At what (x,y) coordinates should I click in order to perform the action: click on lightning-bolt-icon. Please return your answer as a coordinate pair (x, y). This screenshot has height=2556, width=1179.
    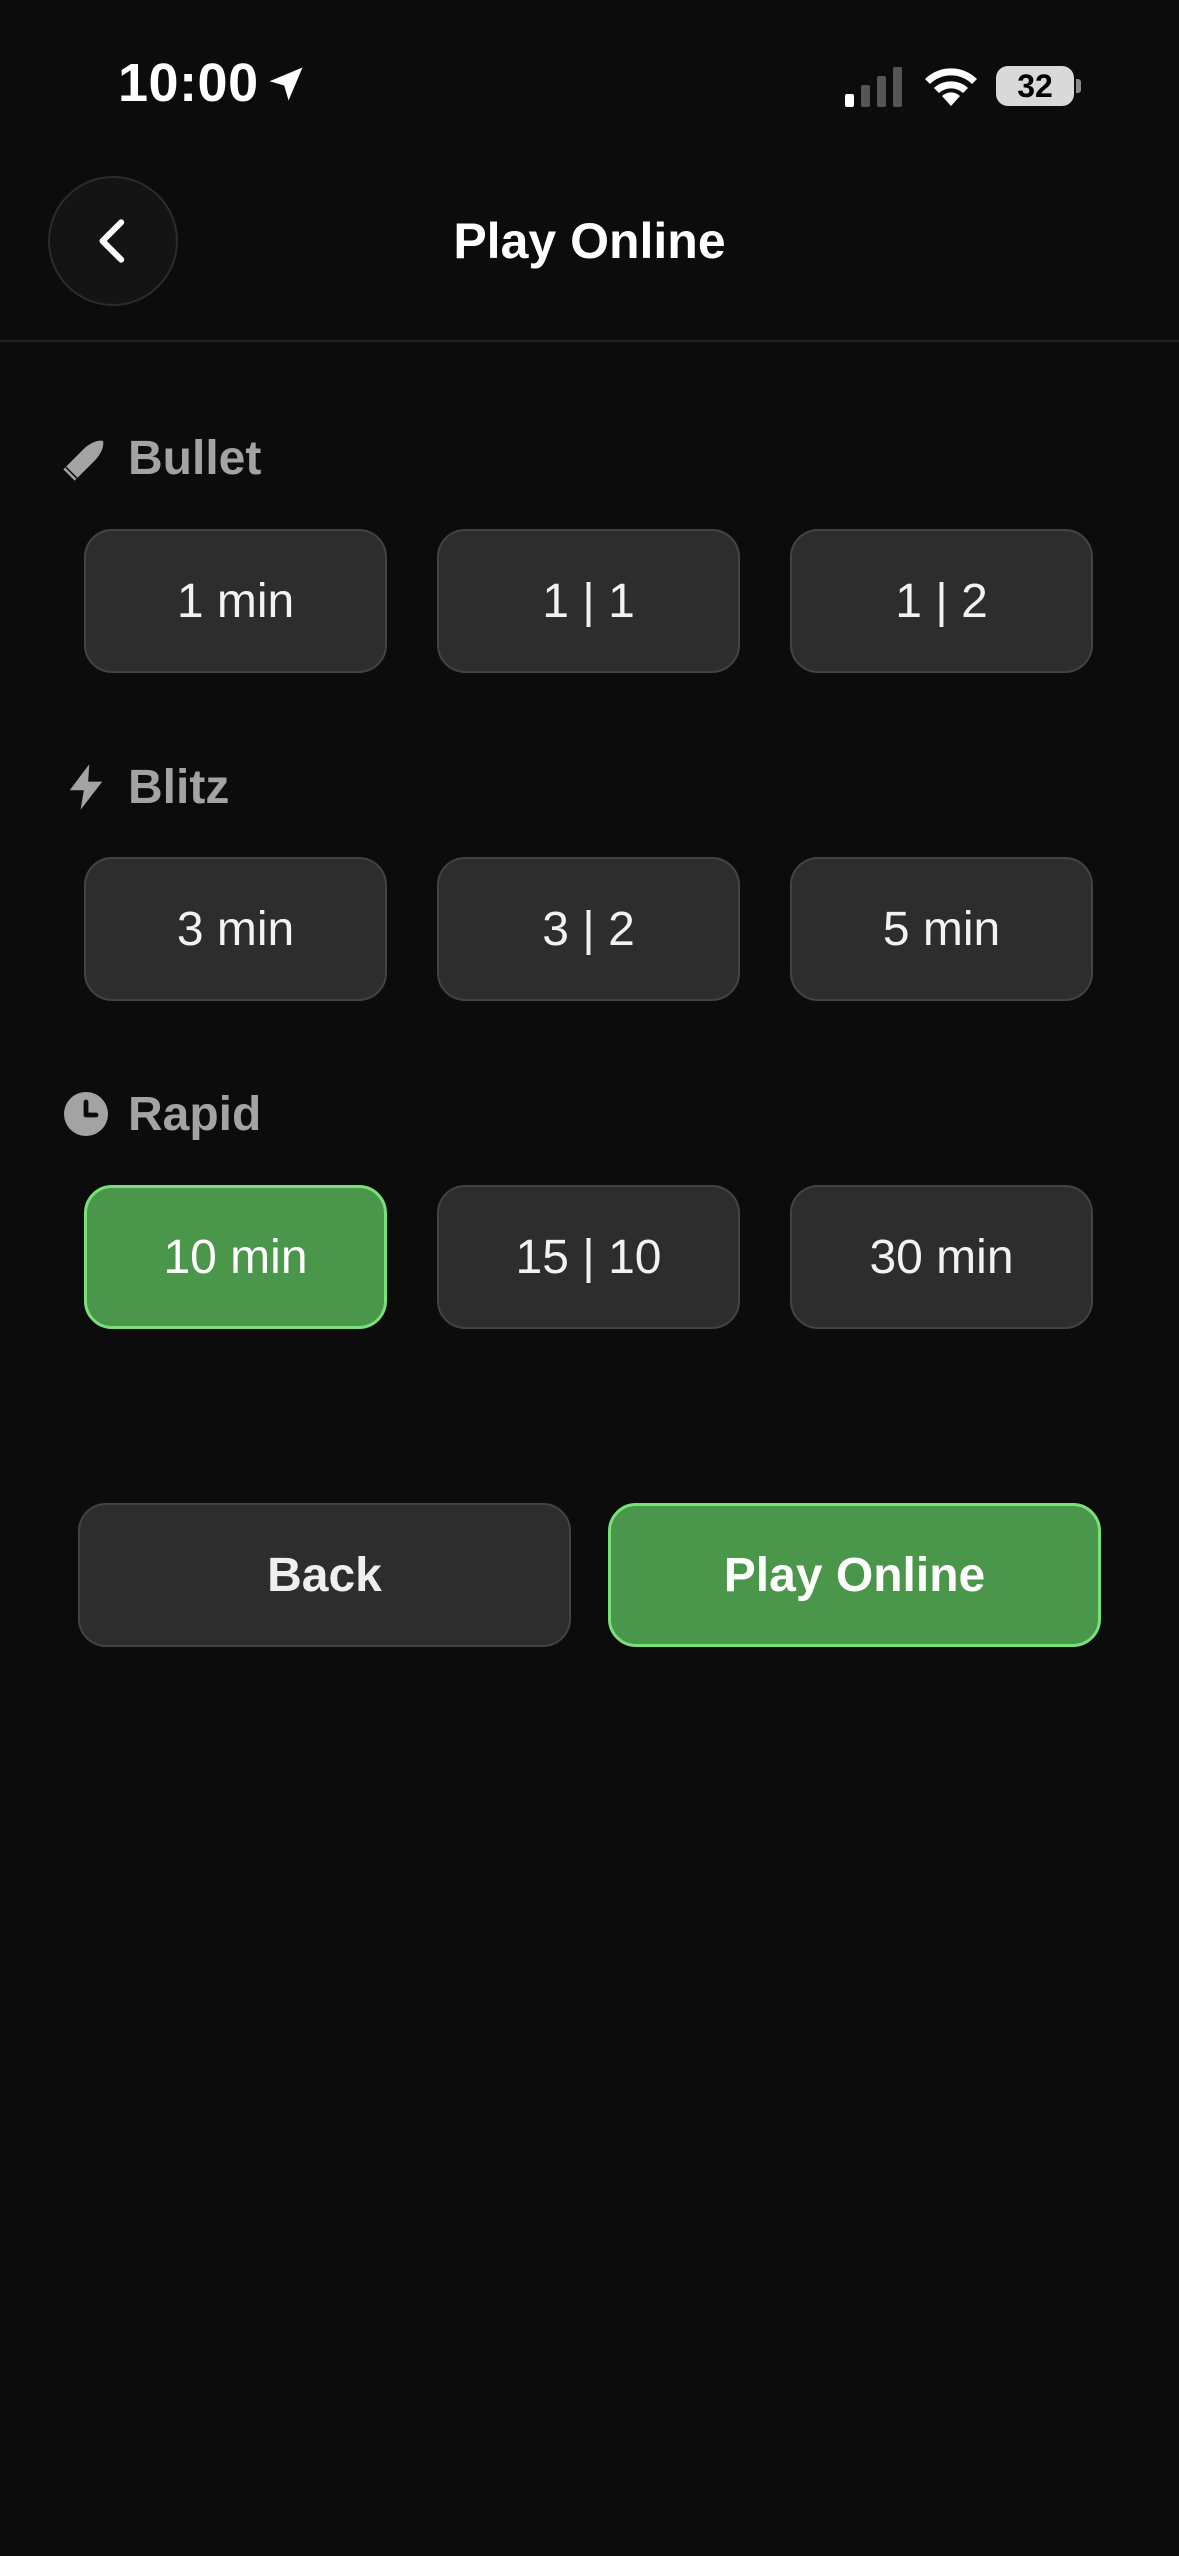
    Looking at the image, I should click on (86, 787).